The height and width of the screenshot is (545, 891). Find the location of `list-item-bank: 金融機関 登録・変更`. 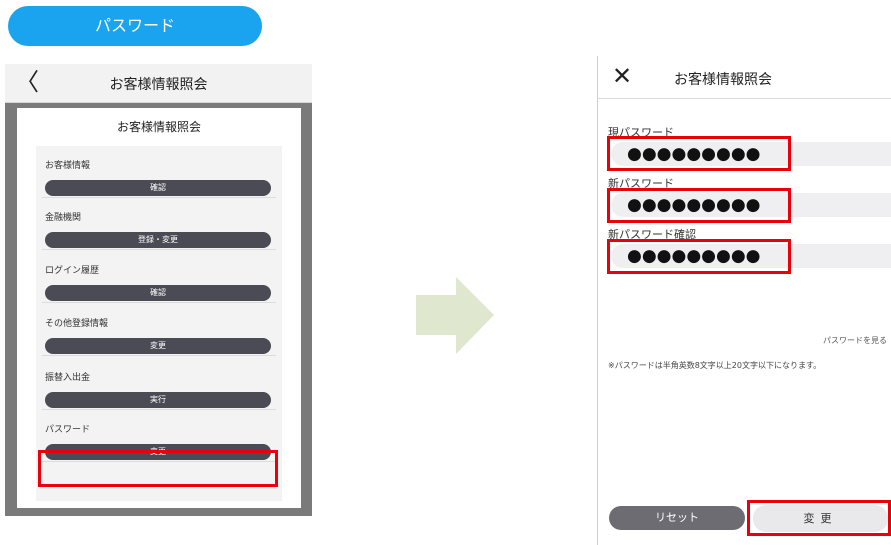

list-item-bank: 金融機関 登録・変更 is located at coordinates (159, 224).